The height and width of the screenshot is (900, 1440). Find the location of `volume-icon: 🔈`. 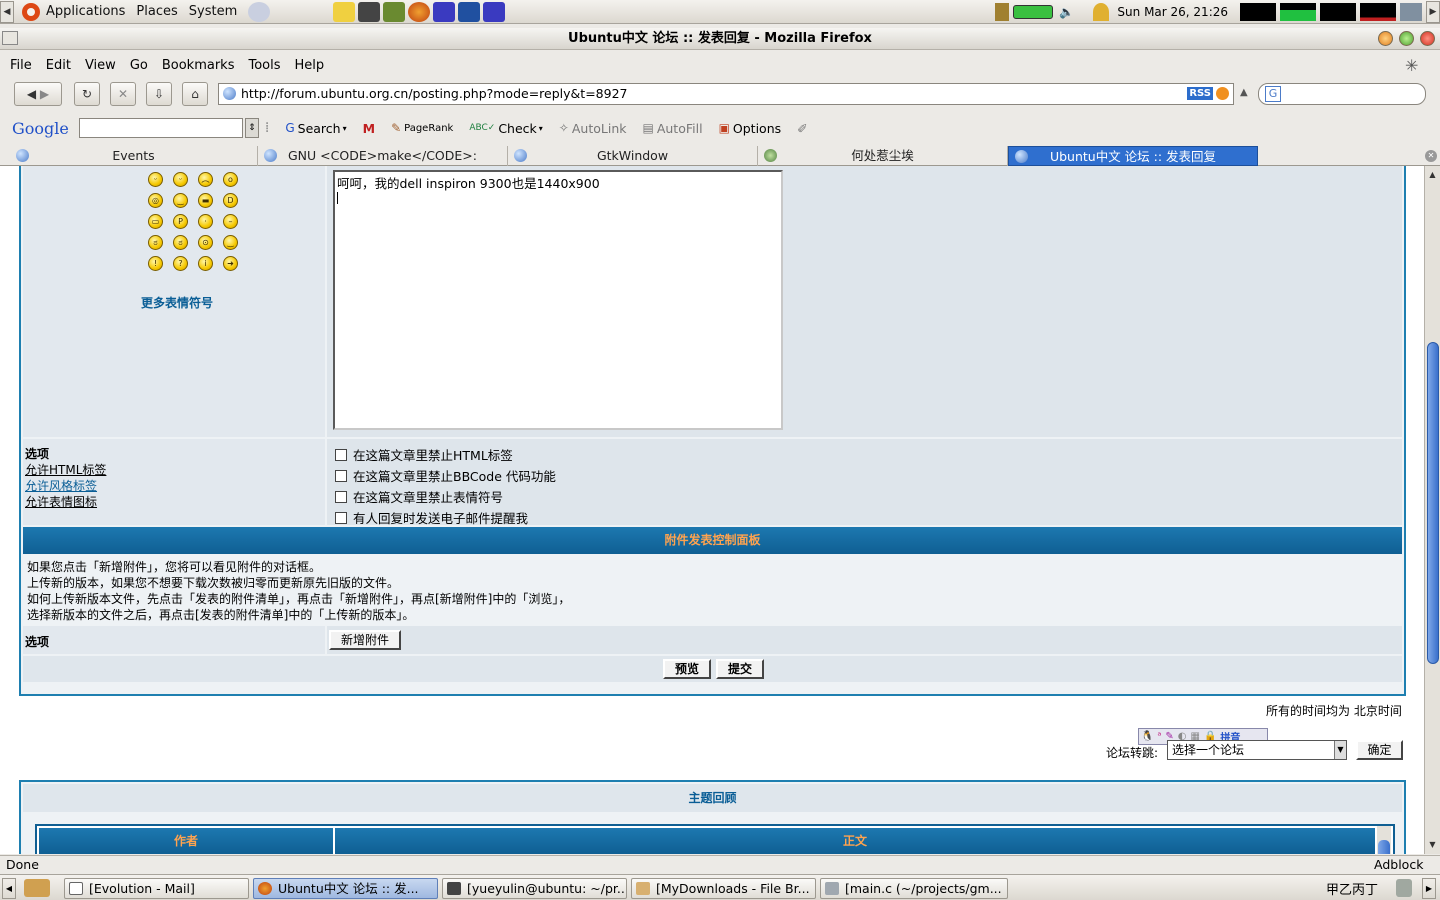

volume-icon: 🔈 is located at coordinates (1066, 12).